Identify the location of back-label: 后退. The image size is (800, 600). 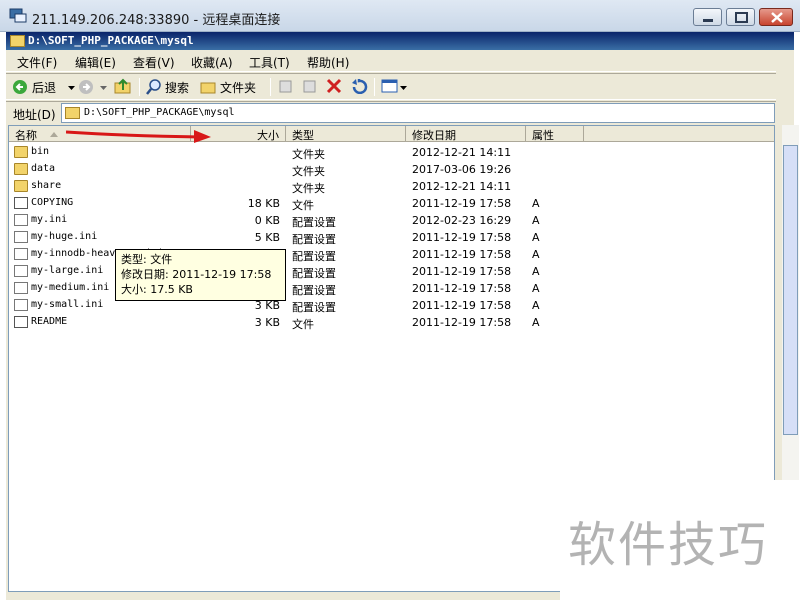
(44, 88).